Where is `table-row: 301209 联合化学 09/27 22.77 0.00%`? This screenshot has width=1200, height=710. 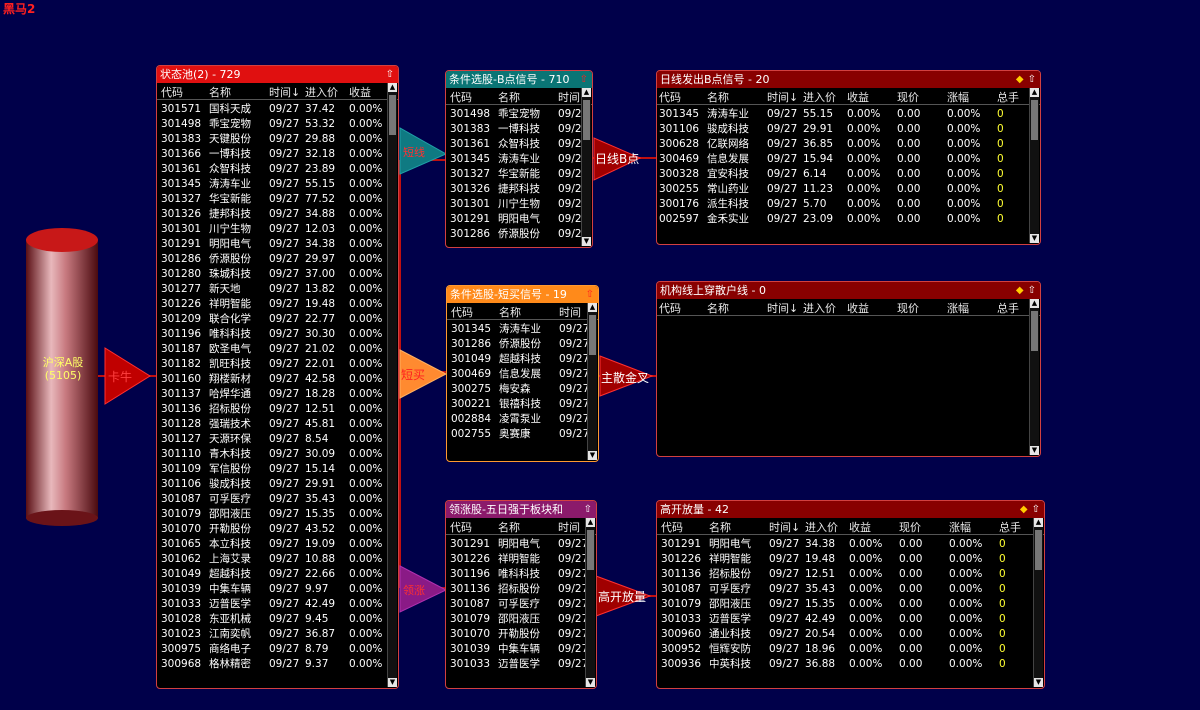 table-row: 301209 联合化学 09/27 22.77 0.00% is located at coordinates (277, 319).